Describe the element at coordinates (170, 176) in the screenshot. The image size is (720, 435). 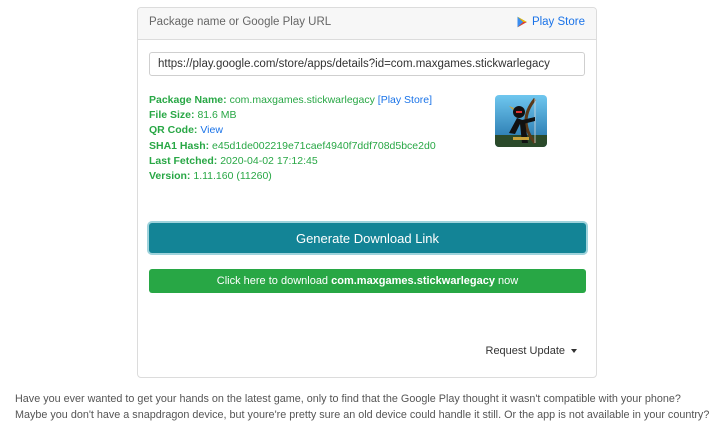
I see `version-label: Version:` at that location.